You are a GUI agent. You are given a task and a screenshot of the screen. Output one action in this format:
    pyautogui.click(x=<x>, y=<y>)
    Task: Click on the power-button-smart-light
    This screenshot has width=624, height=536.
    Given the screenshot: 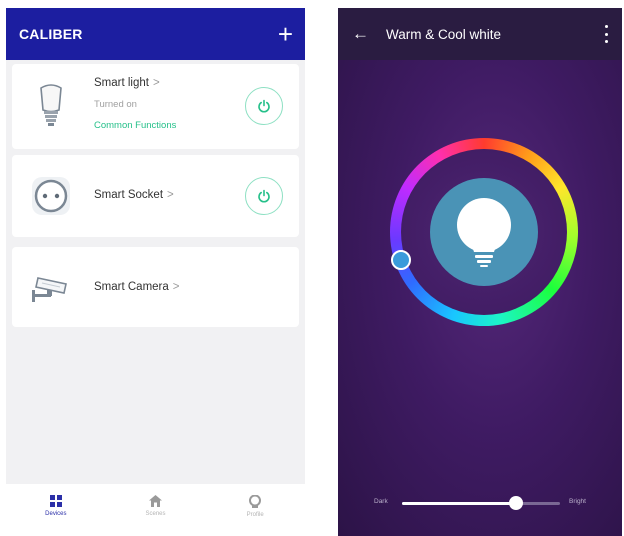 What is the action you would take?
    pyautogui.click(x=264, y=106)
    